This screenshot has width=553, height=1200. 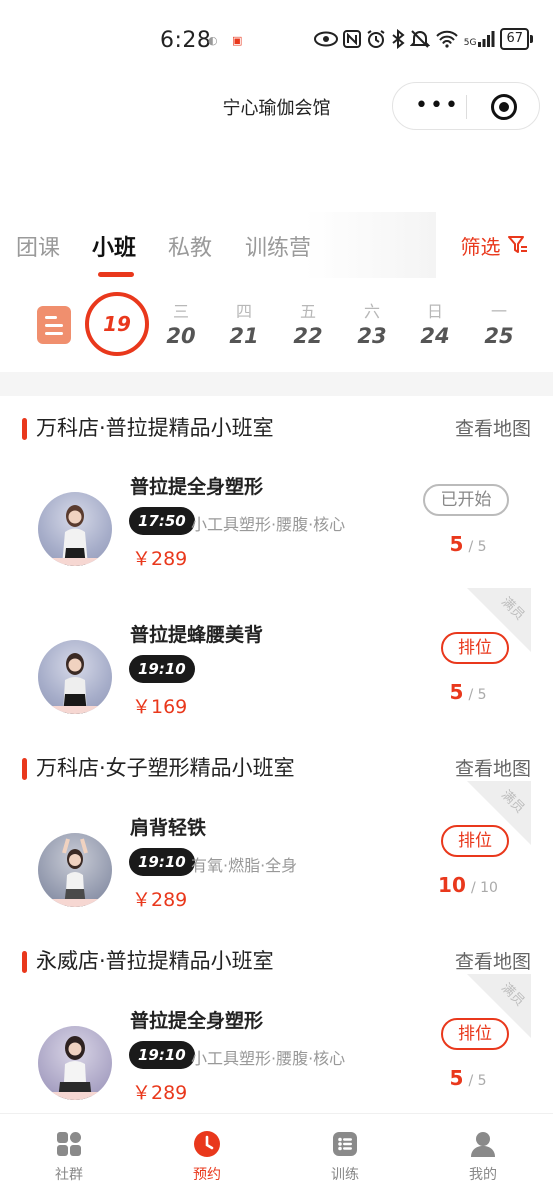 I want to click on category-tabs: 团课 小班 私教 训练营 筛选, so click(x=276, y=245).